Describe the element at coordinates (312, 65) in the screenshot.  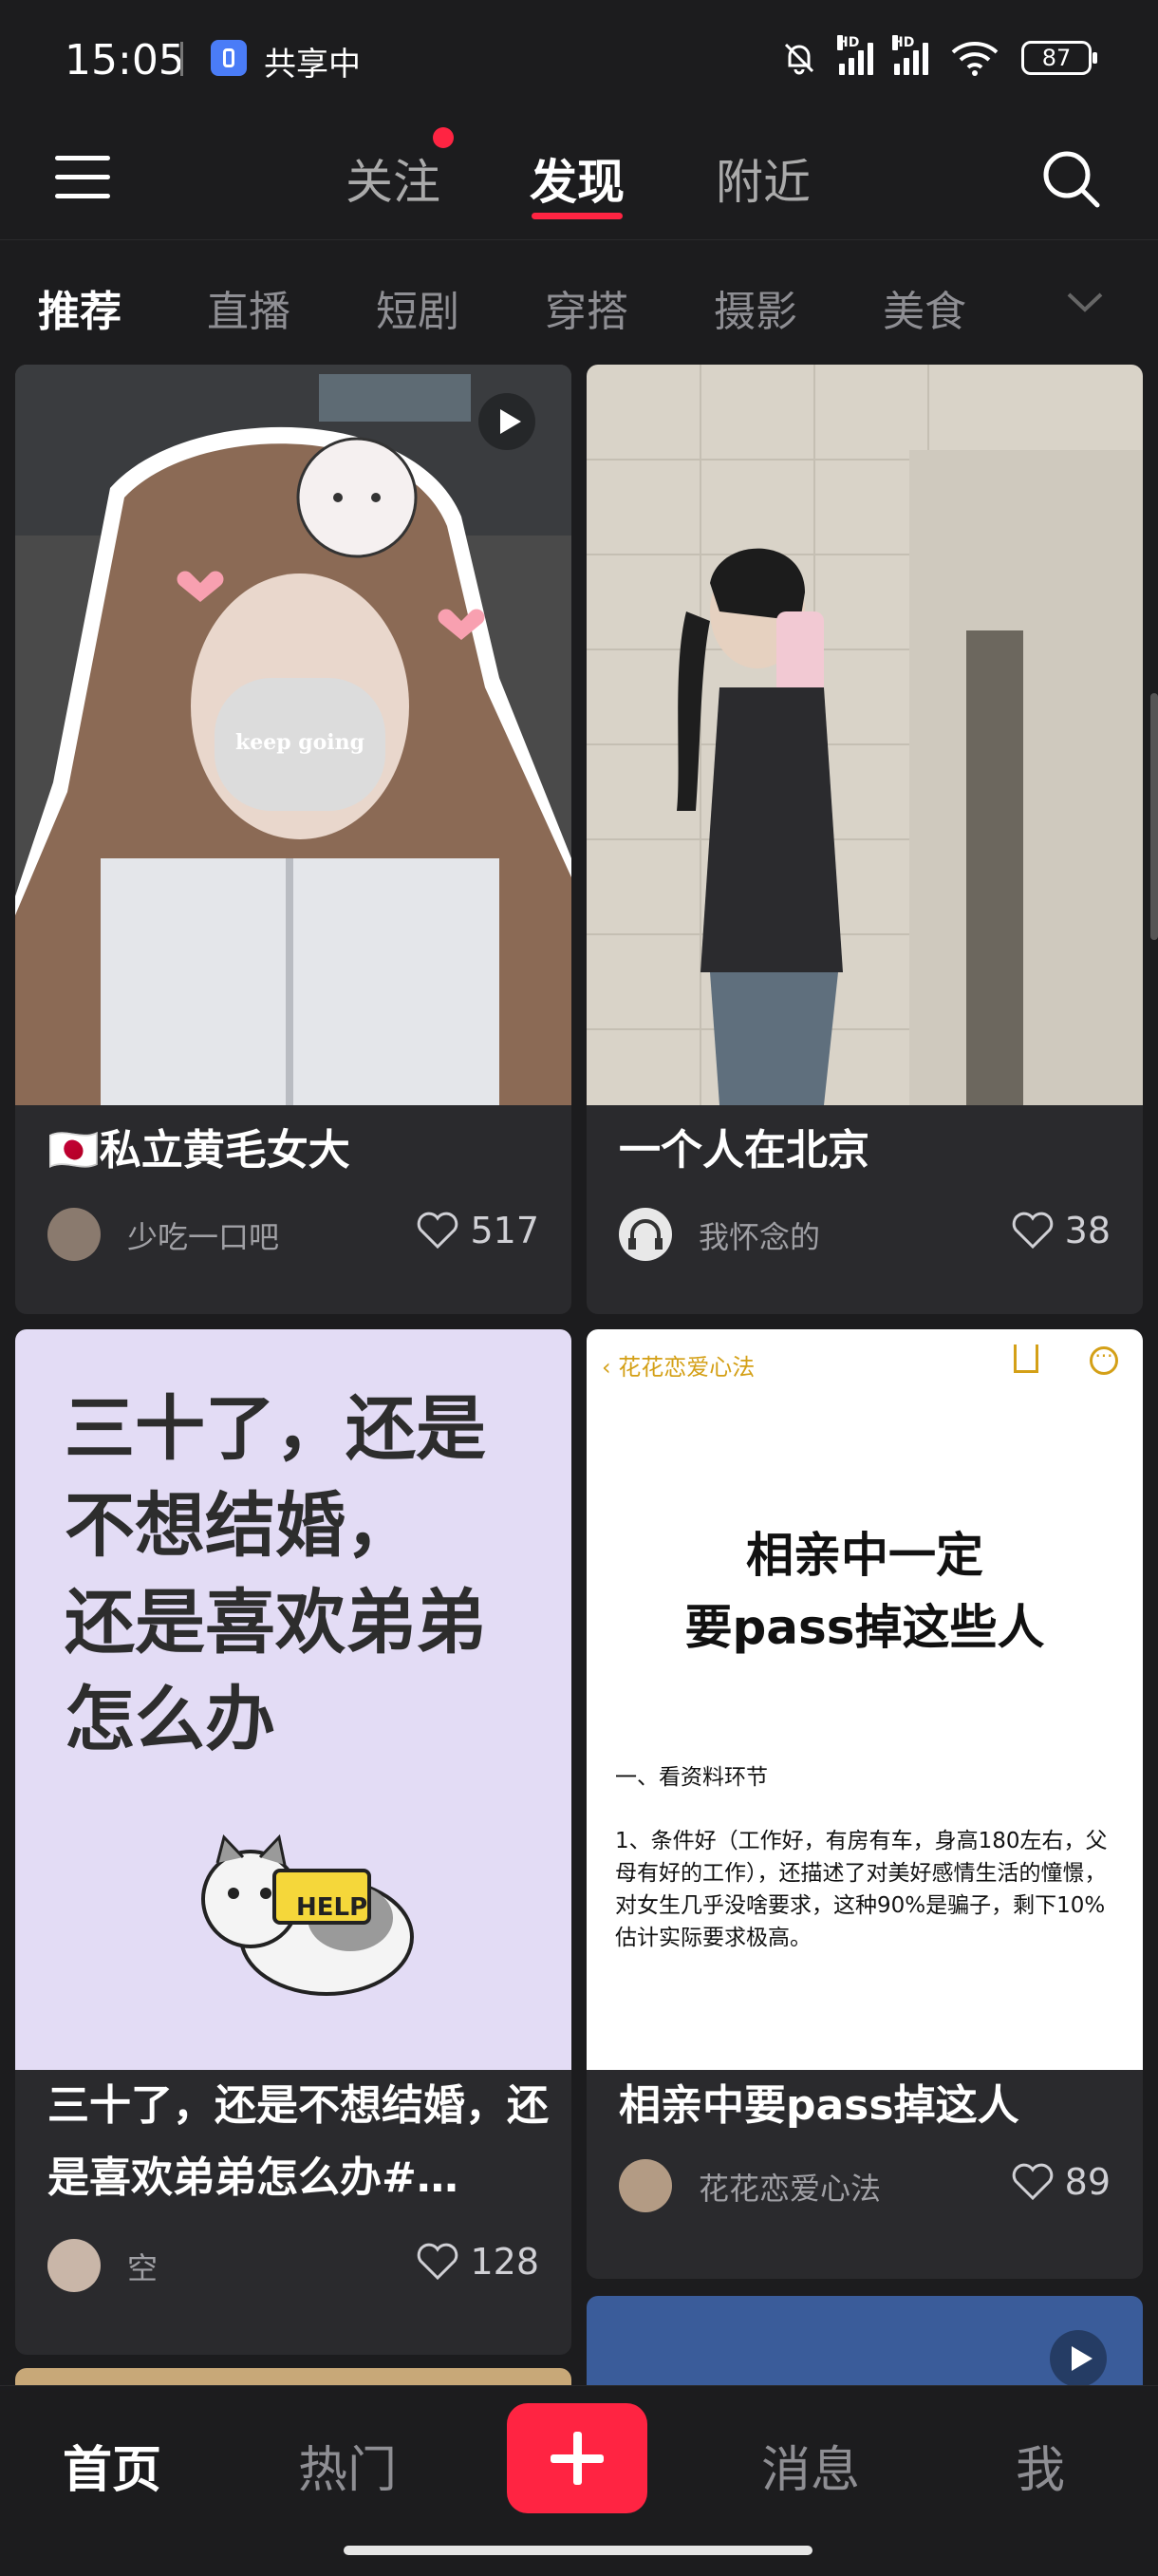
I see `screen-share-label: 共享中` at that location.